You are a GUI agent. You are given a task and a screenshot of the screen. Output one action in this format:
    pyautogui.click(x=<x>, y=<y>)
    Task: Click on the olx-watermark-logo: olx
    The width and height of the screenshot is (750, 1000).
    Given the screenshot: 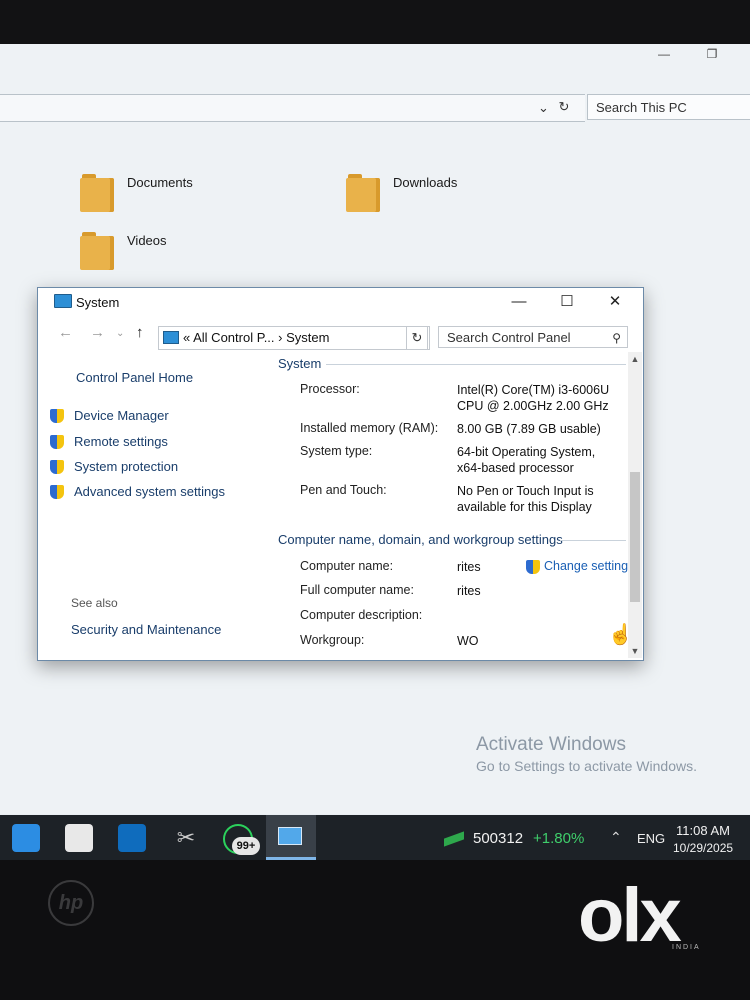 What is the action you would take?
    pyautogui.click(x=630, y=915)
    